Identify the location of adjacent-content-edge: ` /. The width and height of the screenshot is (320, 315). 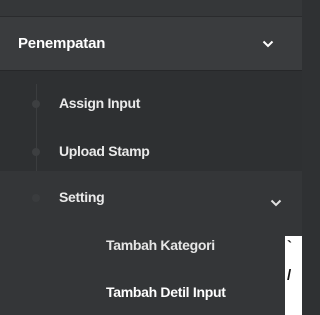
(293, 275).